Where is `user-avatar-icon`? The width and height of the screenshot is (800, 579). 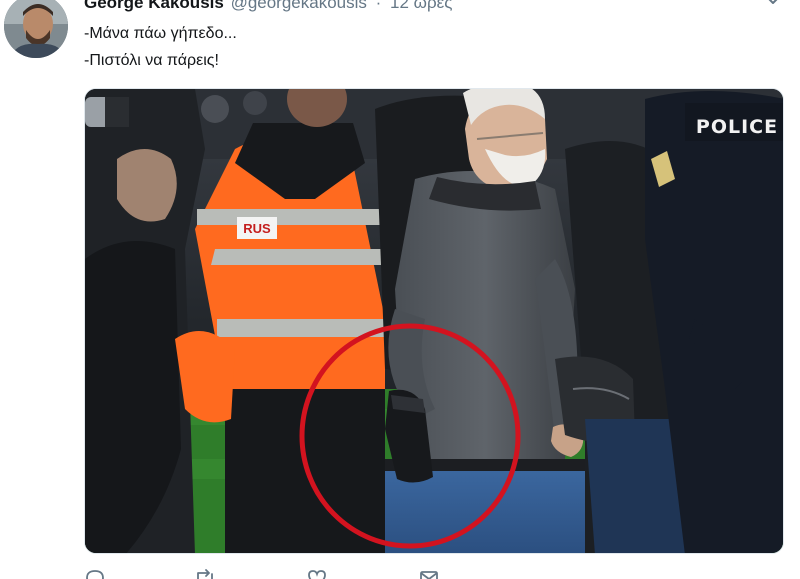 user-avatar-icon is located at coordinates (36, 29).